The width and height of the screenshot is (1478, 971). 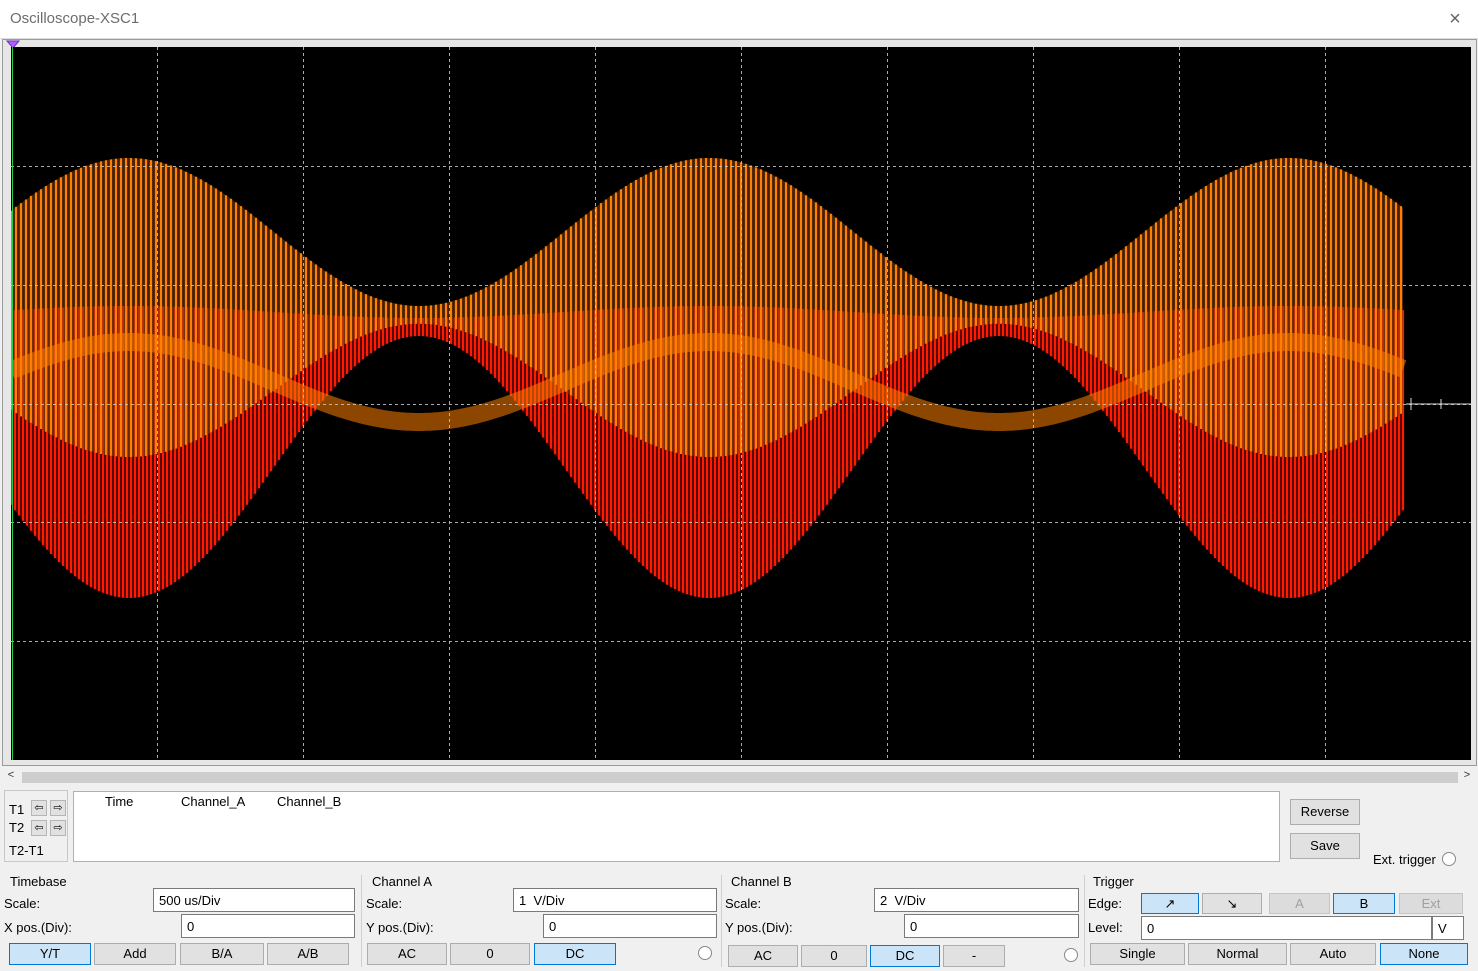 I want to click on scroll-right-icon: >, so click(x=1467, y=775).